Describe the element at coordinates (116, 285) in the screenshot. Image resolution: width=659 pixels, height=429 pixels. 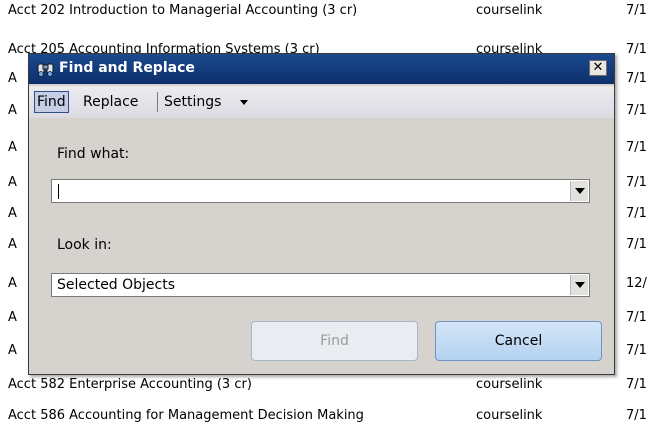
I see `look-in-value: Selected Objects` at that location.